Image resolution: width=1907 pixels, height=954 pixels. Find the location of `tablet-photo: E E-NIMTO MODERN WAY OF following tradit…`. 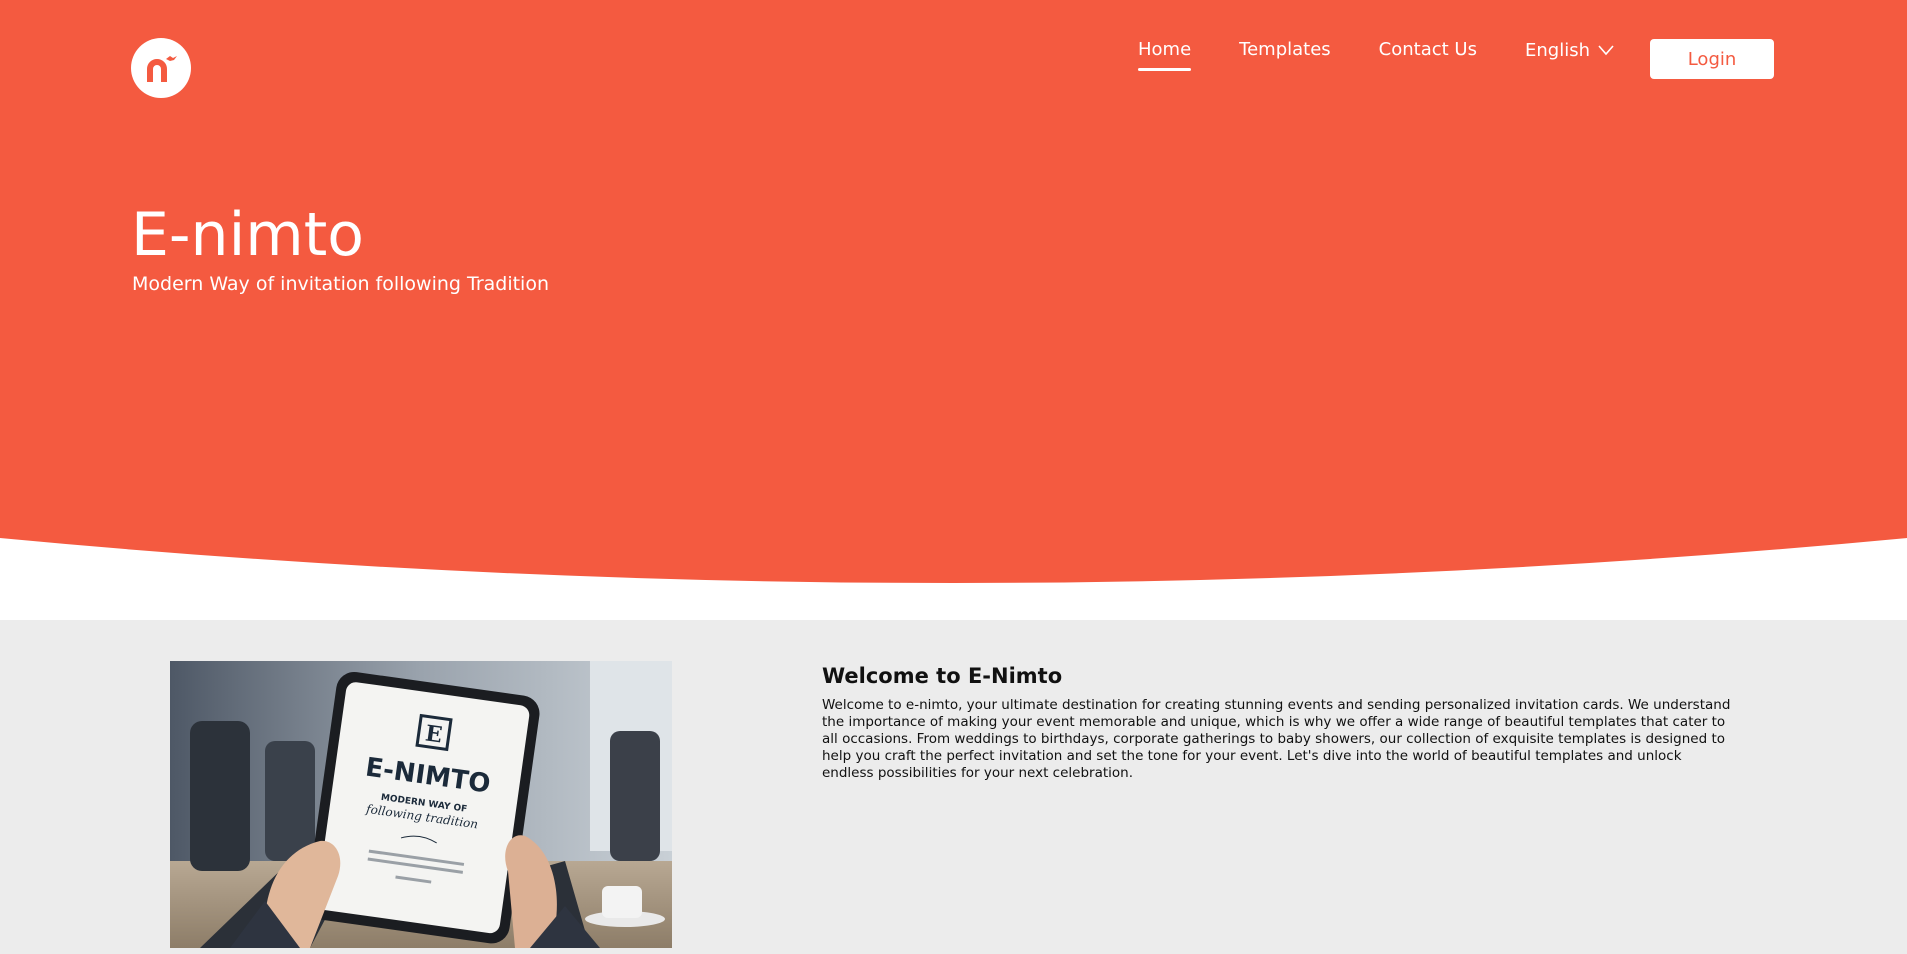

tablet-photo: E E-NIMTO MODERN WAY OF following tradit… is located at coordinates (421, 804).